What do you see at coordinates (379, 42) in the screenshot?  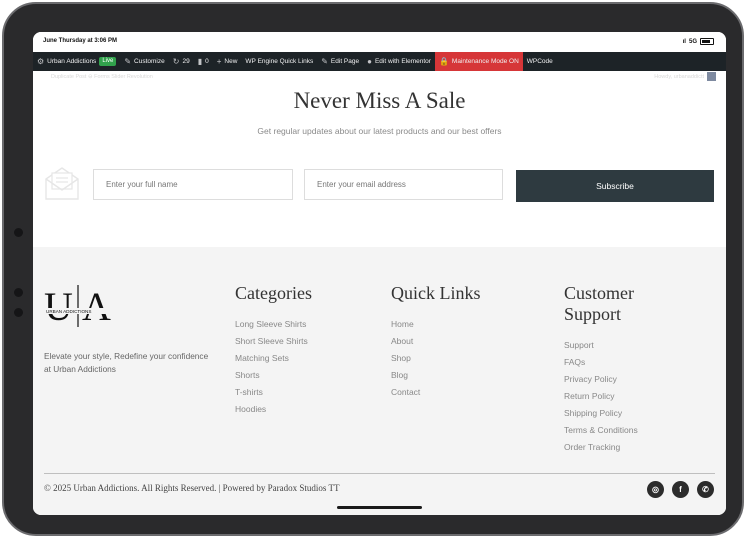 I see `status-bar: June Thursday at 3:06 PM ıl 5G` at bounding box center [379, 42].